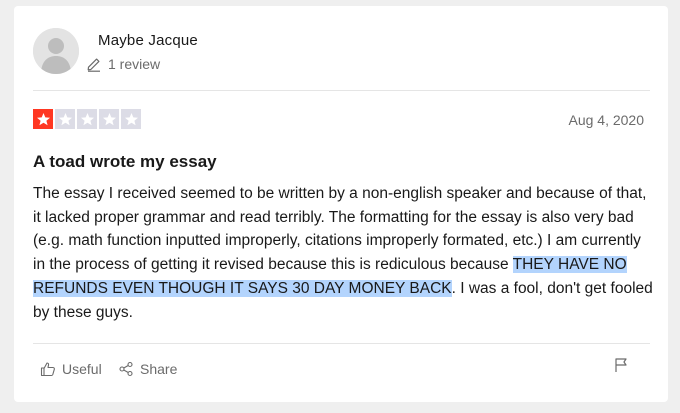 The height and width of the screenshot is (413, 680). Describe the element at coordinates (621, 365) in the screenshot. I see `flag-icon` at that location.